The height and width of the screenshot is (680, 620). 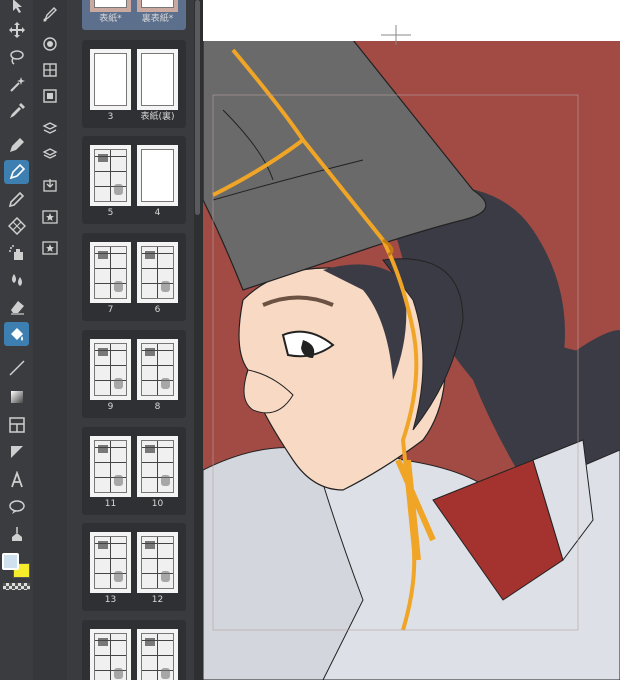 I want to click on film-icon, so click(x=50, y=96).